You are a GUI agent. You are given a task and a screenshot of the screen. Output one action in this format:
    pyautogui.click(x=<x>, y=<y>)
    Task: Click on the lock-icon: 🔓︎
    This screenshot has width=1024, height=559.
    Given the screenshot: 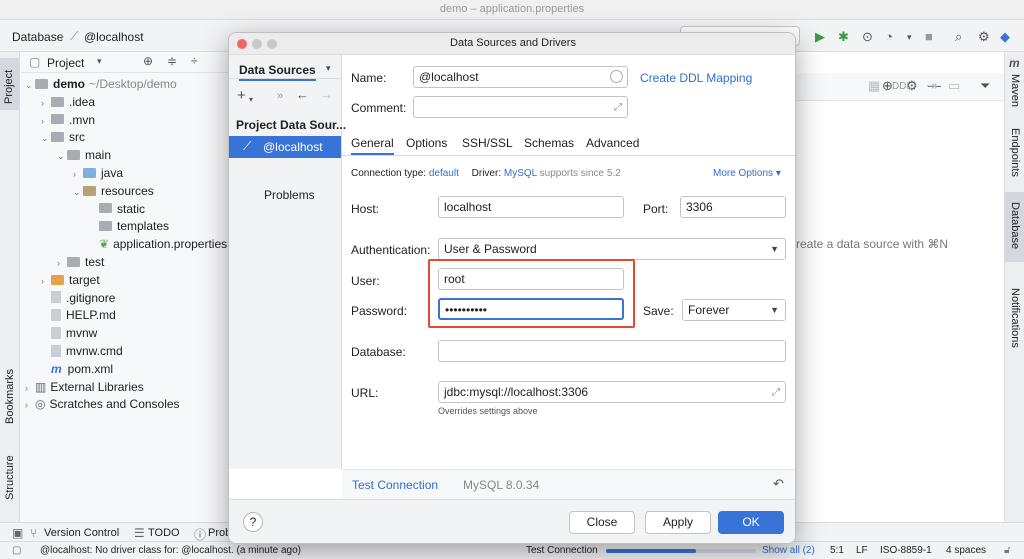 What is the action you would take?
    pyautogui.click(x=1007, y=550)
    